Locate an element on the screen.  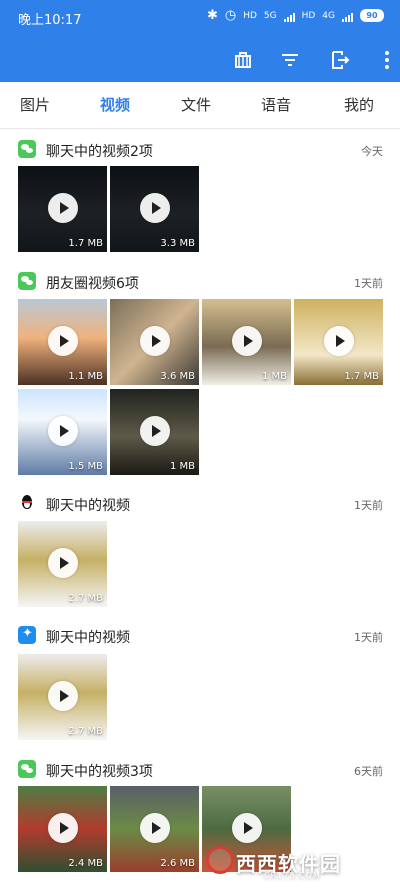
tab-mine: 我的 is located at coordinates (359, 104).